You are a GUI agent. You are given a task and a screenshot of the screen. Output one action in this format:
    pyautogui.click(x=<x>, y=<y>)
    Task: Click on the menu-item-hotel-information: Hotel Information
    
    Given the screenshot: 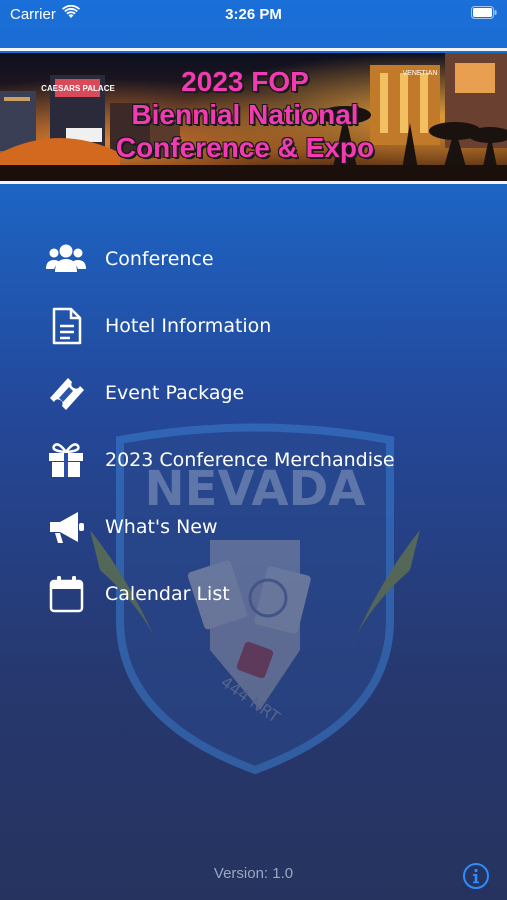 What is the action you would take?
    pyautogui.click(x=256, y=326)
    